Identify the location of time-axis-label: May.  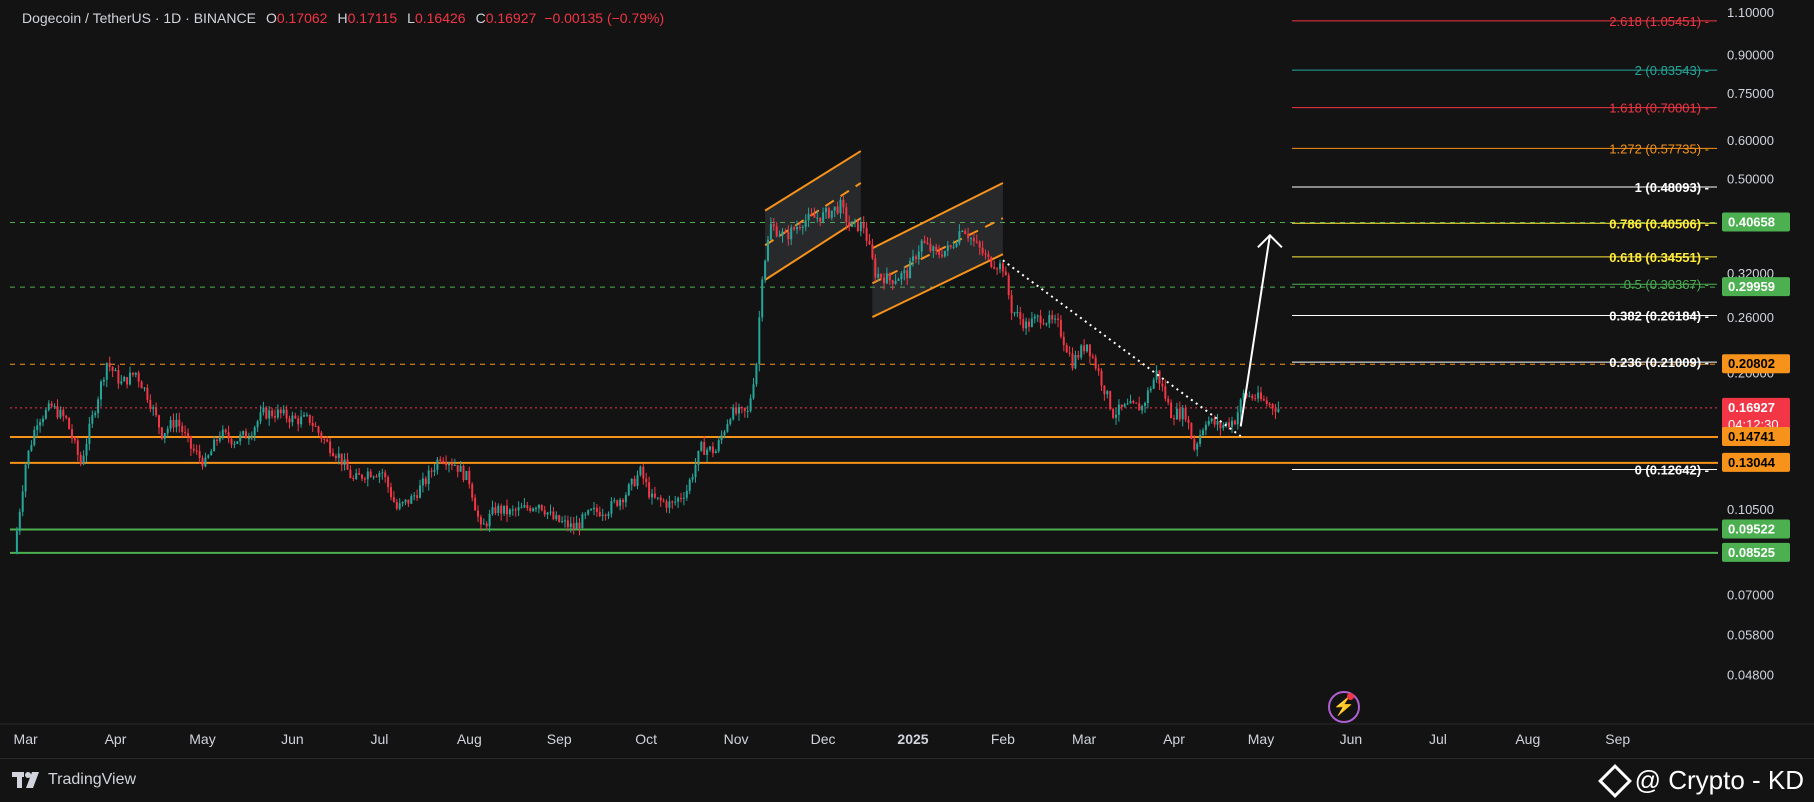
(1261, 739).